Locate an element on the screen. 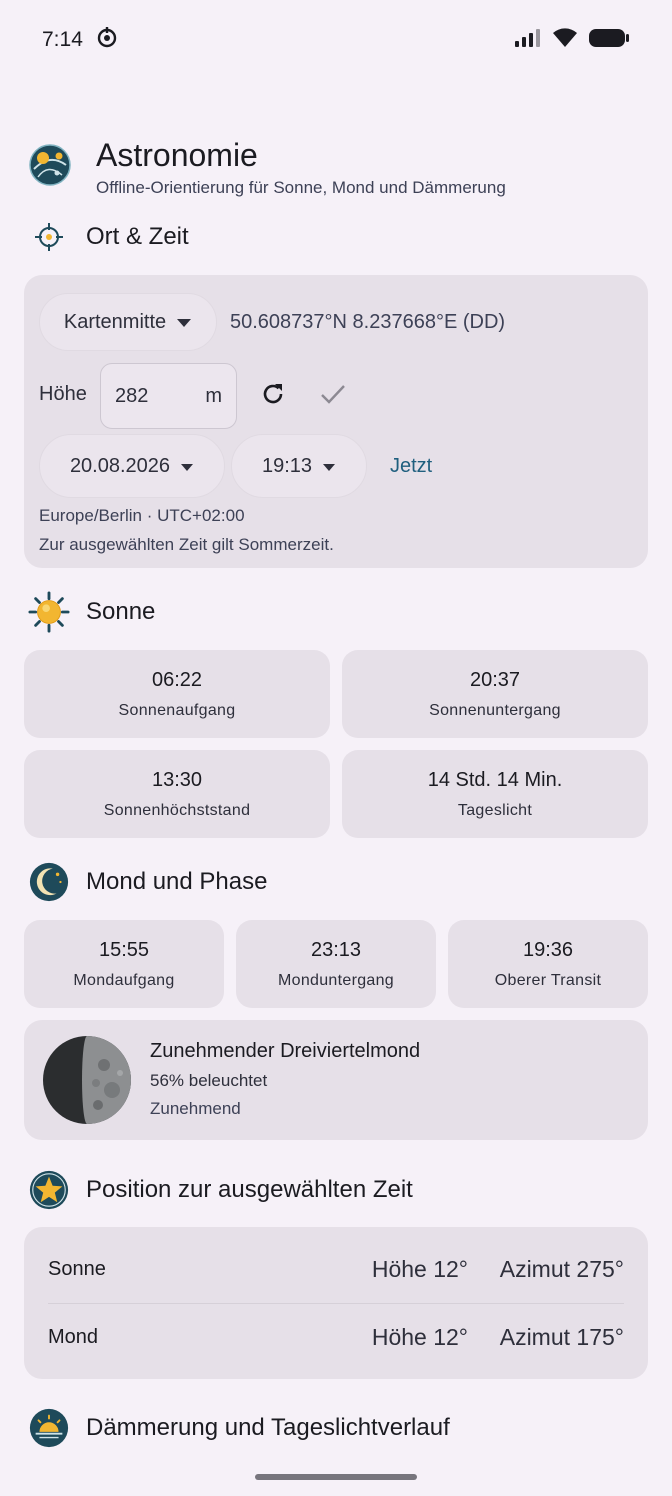 The width and height of the screenshot is (672, 1496). location-source-select: Kartenmitte is located at coordinates (128, 322).